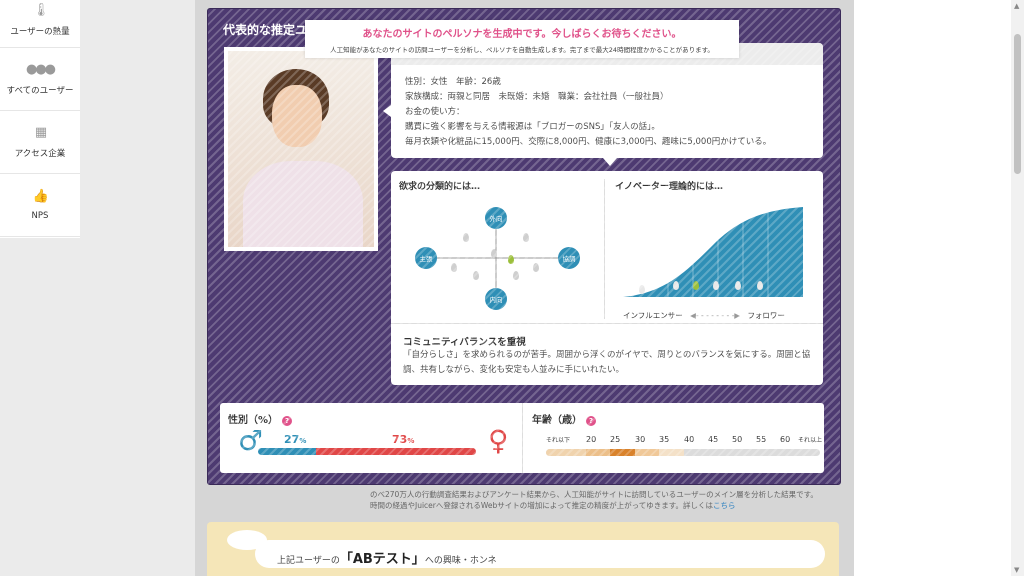 The image size is (1024, 576). Describe the element at coordinates (40, 154) in the screenshot. I see `sidebar-item-label: アクセス企業` at that location.